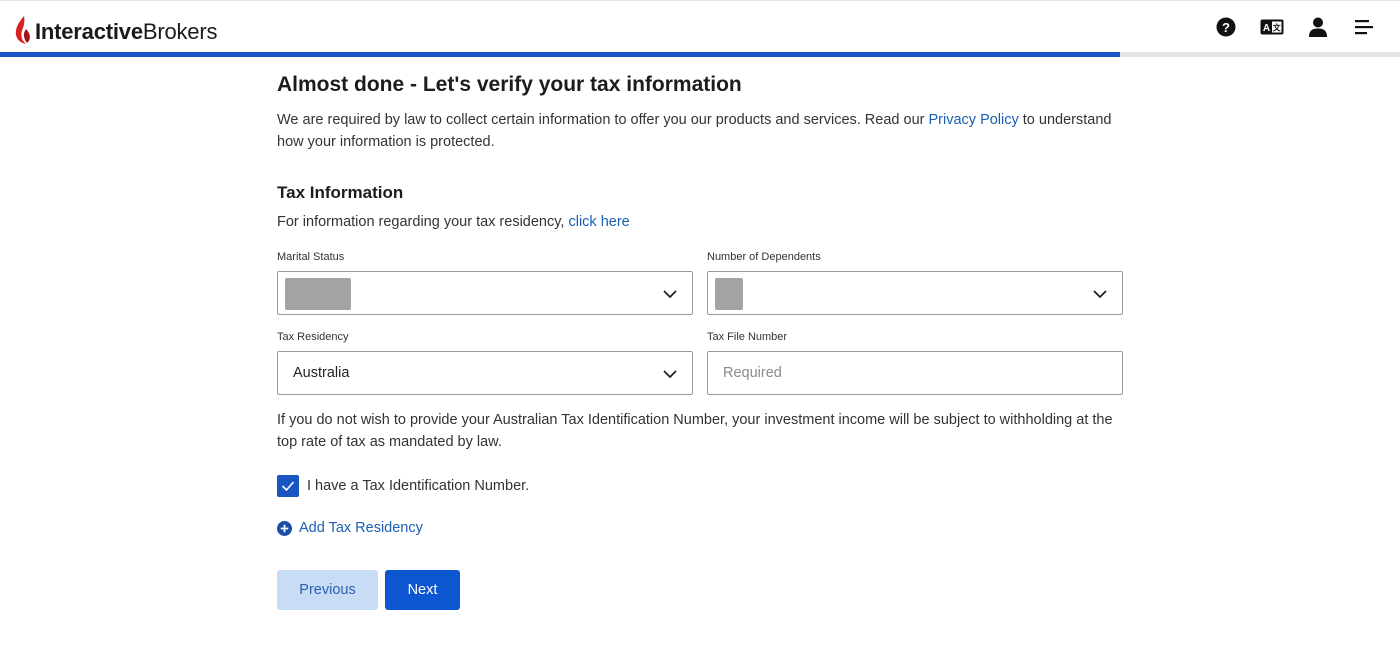 This screenshot has width=1400, height=665. I want to click on dependents-select, so click(915, 293).